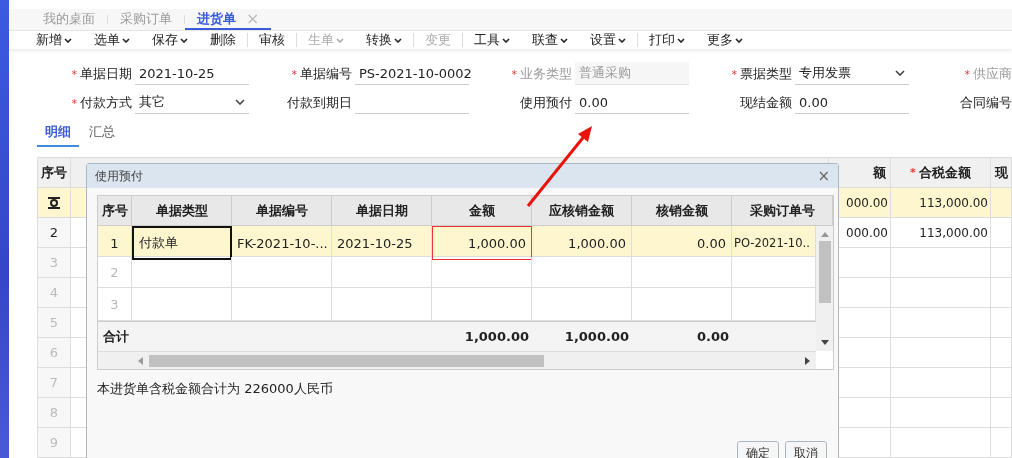  What do you see at coordinates (546, 102) in the screenshot?
I see `field-label: 使用预付` at bounding box center [546, 102].